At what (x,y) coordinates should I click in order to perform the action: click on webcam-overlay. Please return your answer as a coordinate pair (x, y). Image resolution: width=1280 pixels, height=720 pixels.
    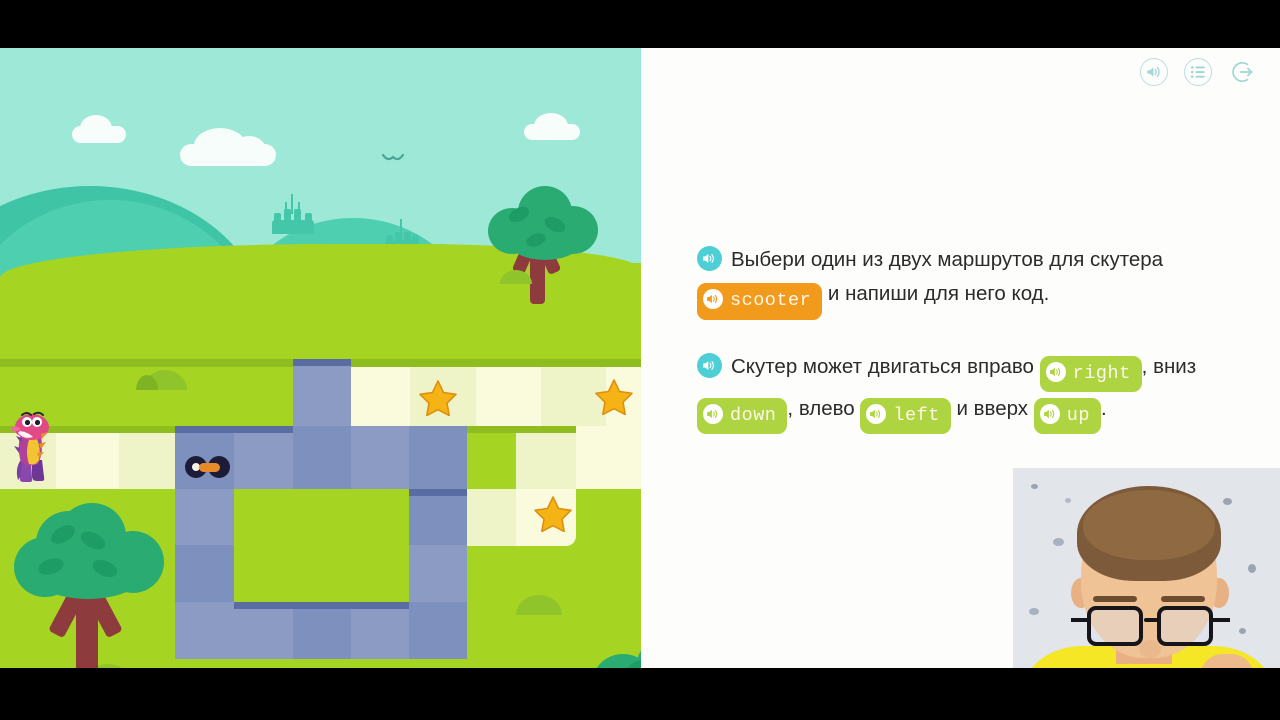
    Looking at the image, I should click on (1146, 568).